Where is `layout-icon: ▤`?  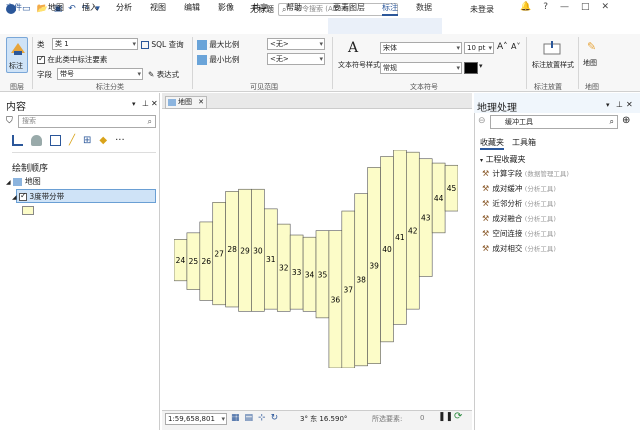
layout-icon: ▤ is located at coordinates (249, 418).